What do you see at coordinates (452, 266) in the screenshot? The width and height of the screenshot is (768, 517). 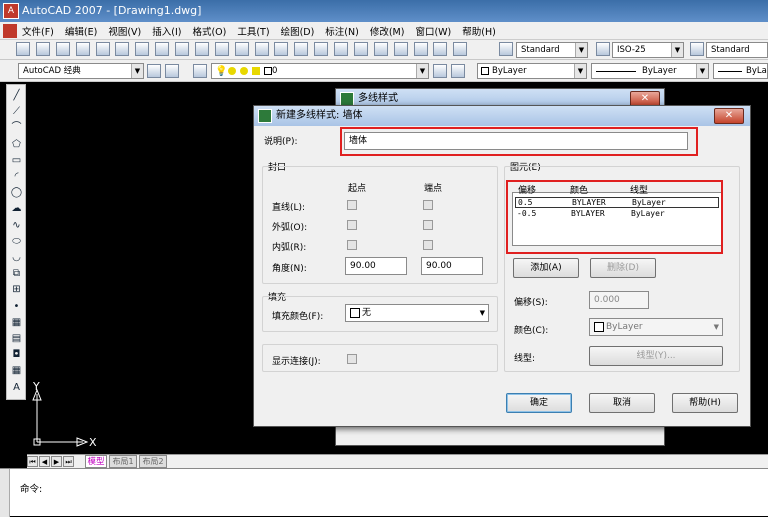 I see `angle-end-input: 90.00` at bounding box center [452, 266].